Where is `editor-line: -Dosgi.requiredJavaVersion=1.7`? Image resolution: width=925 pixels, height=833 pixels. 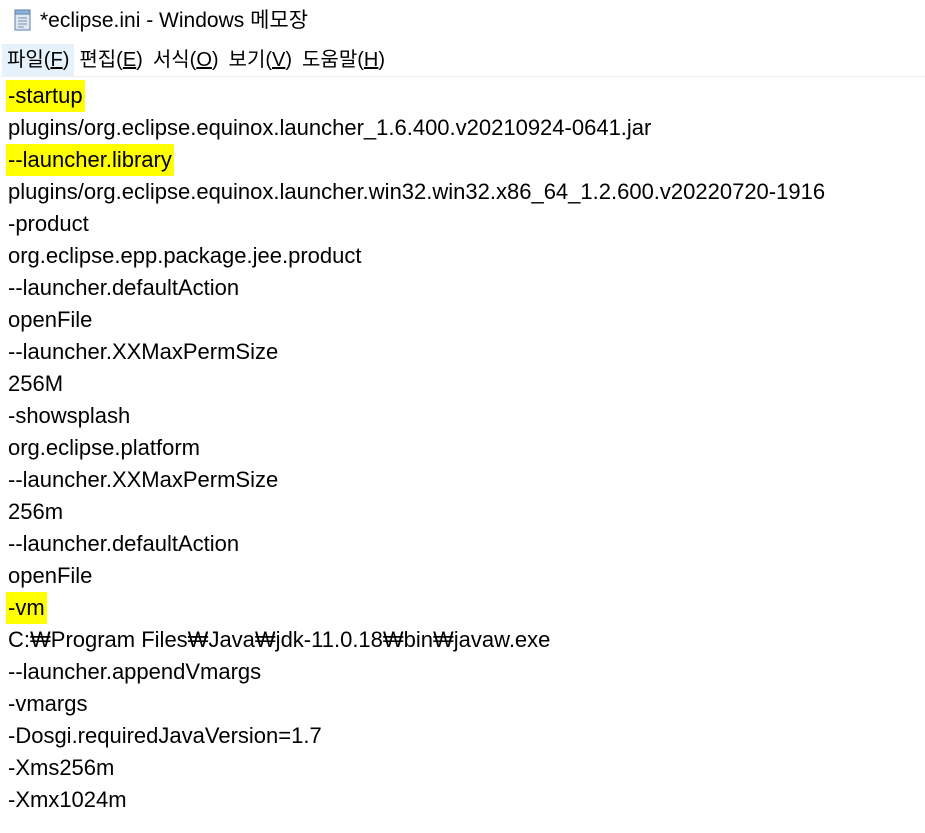
editor-line: -Dosgi.requiredJavaVersion=1.7 is located at coordinates (165, 736).